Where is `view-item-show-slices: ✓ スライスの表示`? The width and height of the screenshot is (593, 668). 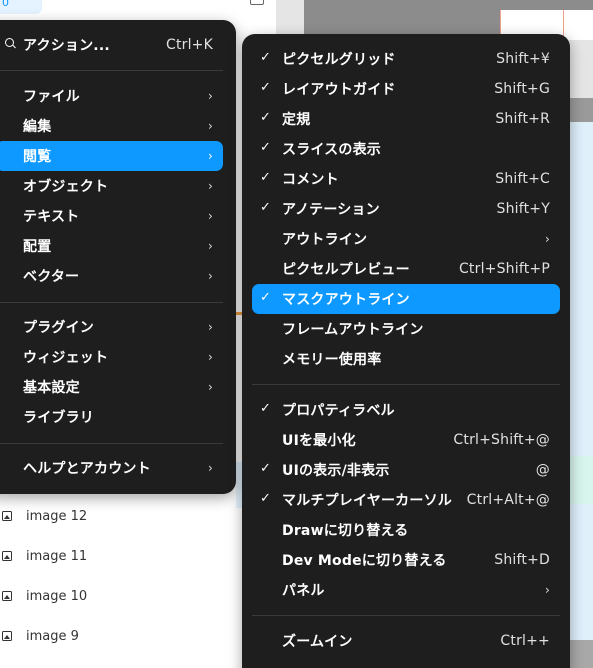 view-item-show-slices: ✓ スライスの表示 is located at coordinates (406, 149).